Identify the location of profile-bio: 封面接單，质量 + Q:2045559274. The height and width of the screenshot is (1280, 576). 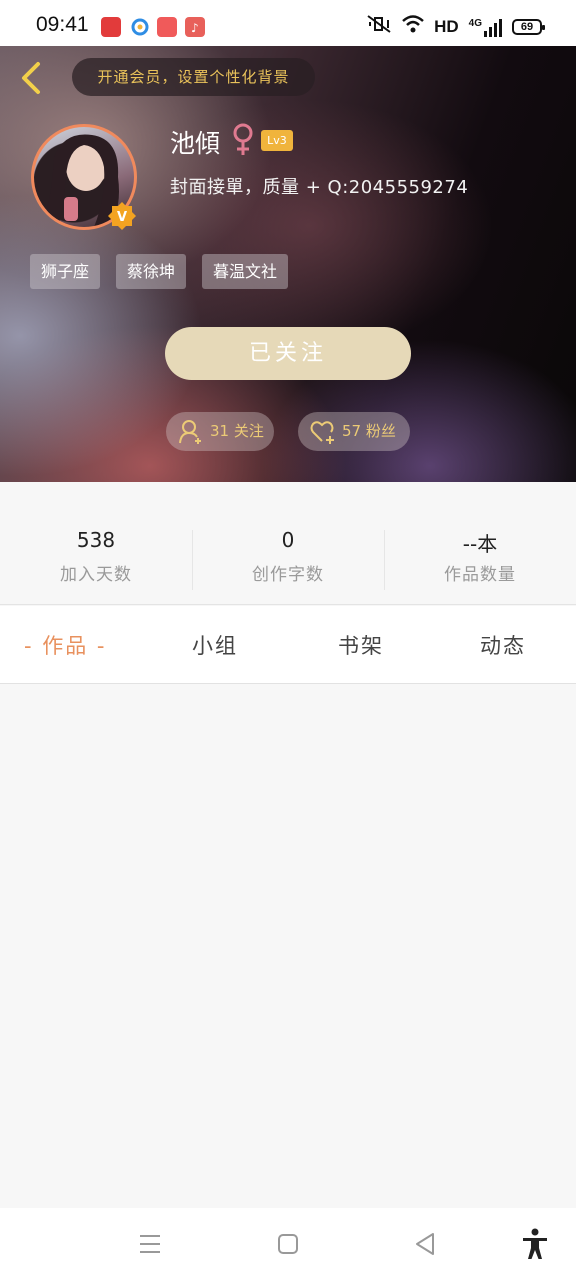
(319, 187).